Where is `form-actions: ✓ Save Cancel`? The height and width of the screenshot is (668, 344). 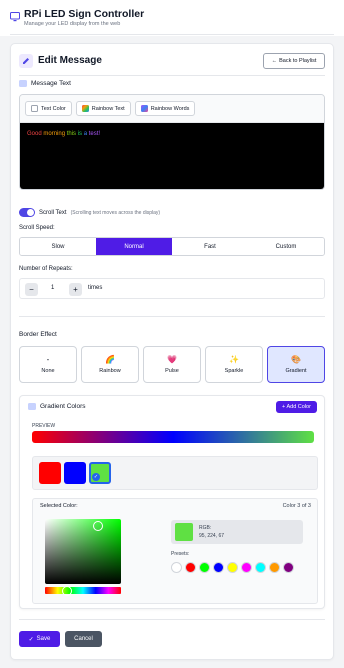 form-actions: ✓ Save Cancel is located at coordinates (60, 639).